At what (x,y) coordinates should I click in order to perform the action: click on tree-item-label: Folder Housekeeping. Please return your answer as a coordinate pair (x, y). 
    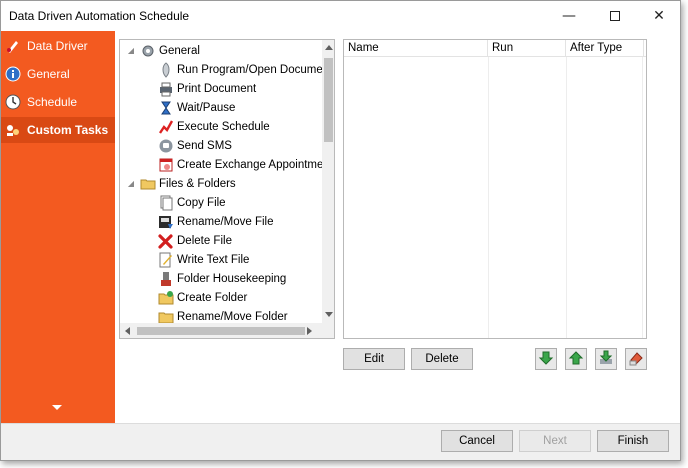
    Looking at the image, I should click on (232, 278).